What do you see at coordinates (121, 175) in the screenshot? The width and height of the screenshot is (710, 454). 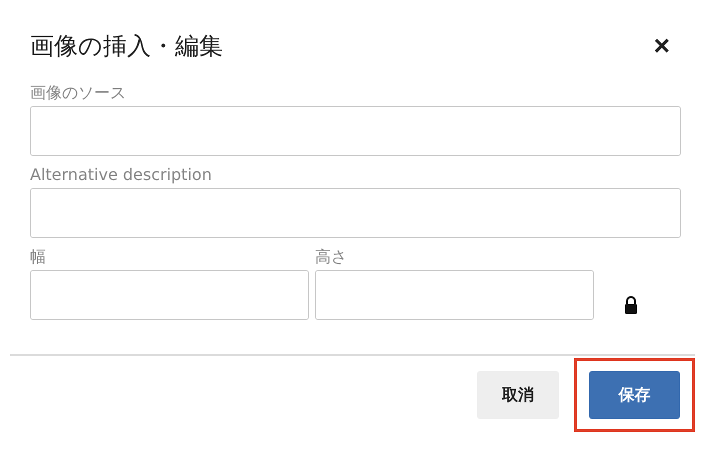 I see `field-label: Alternative description` at bounding box center [121, 175].